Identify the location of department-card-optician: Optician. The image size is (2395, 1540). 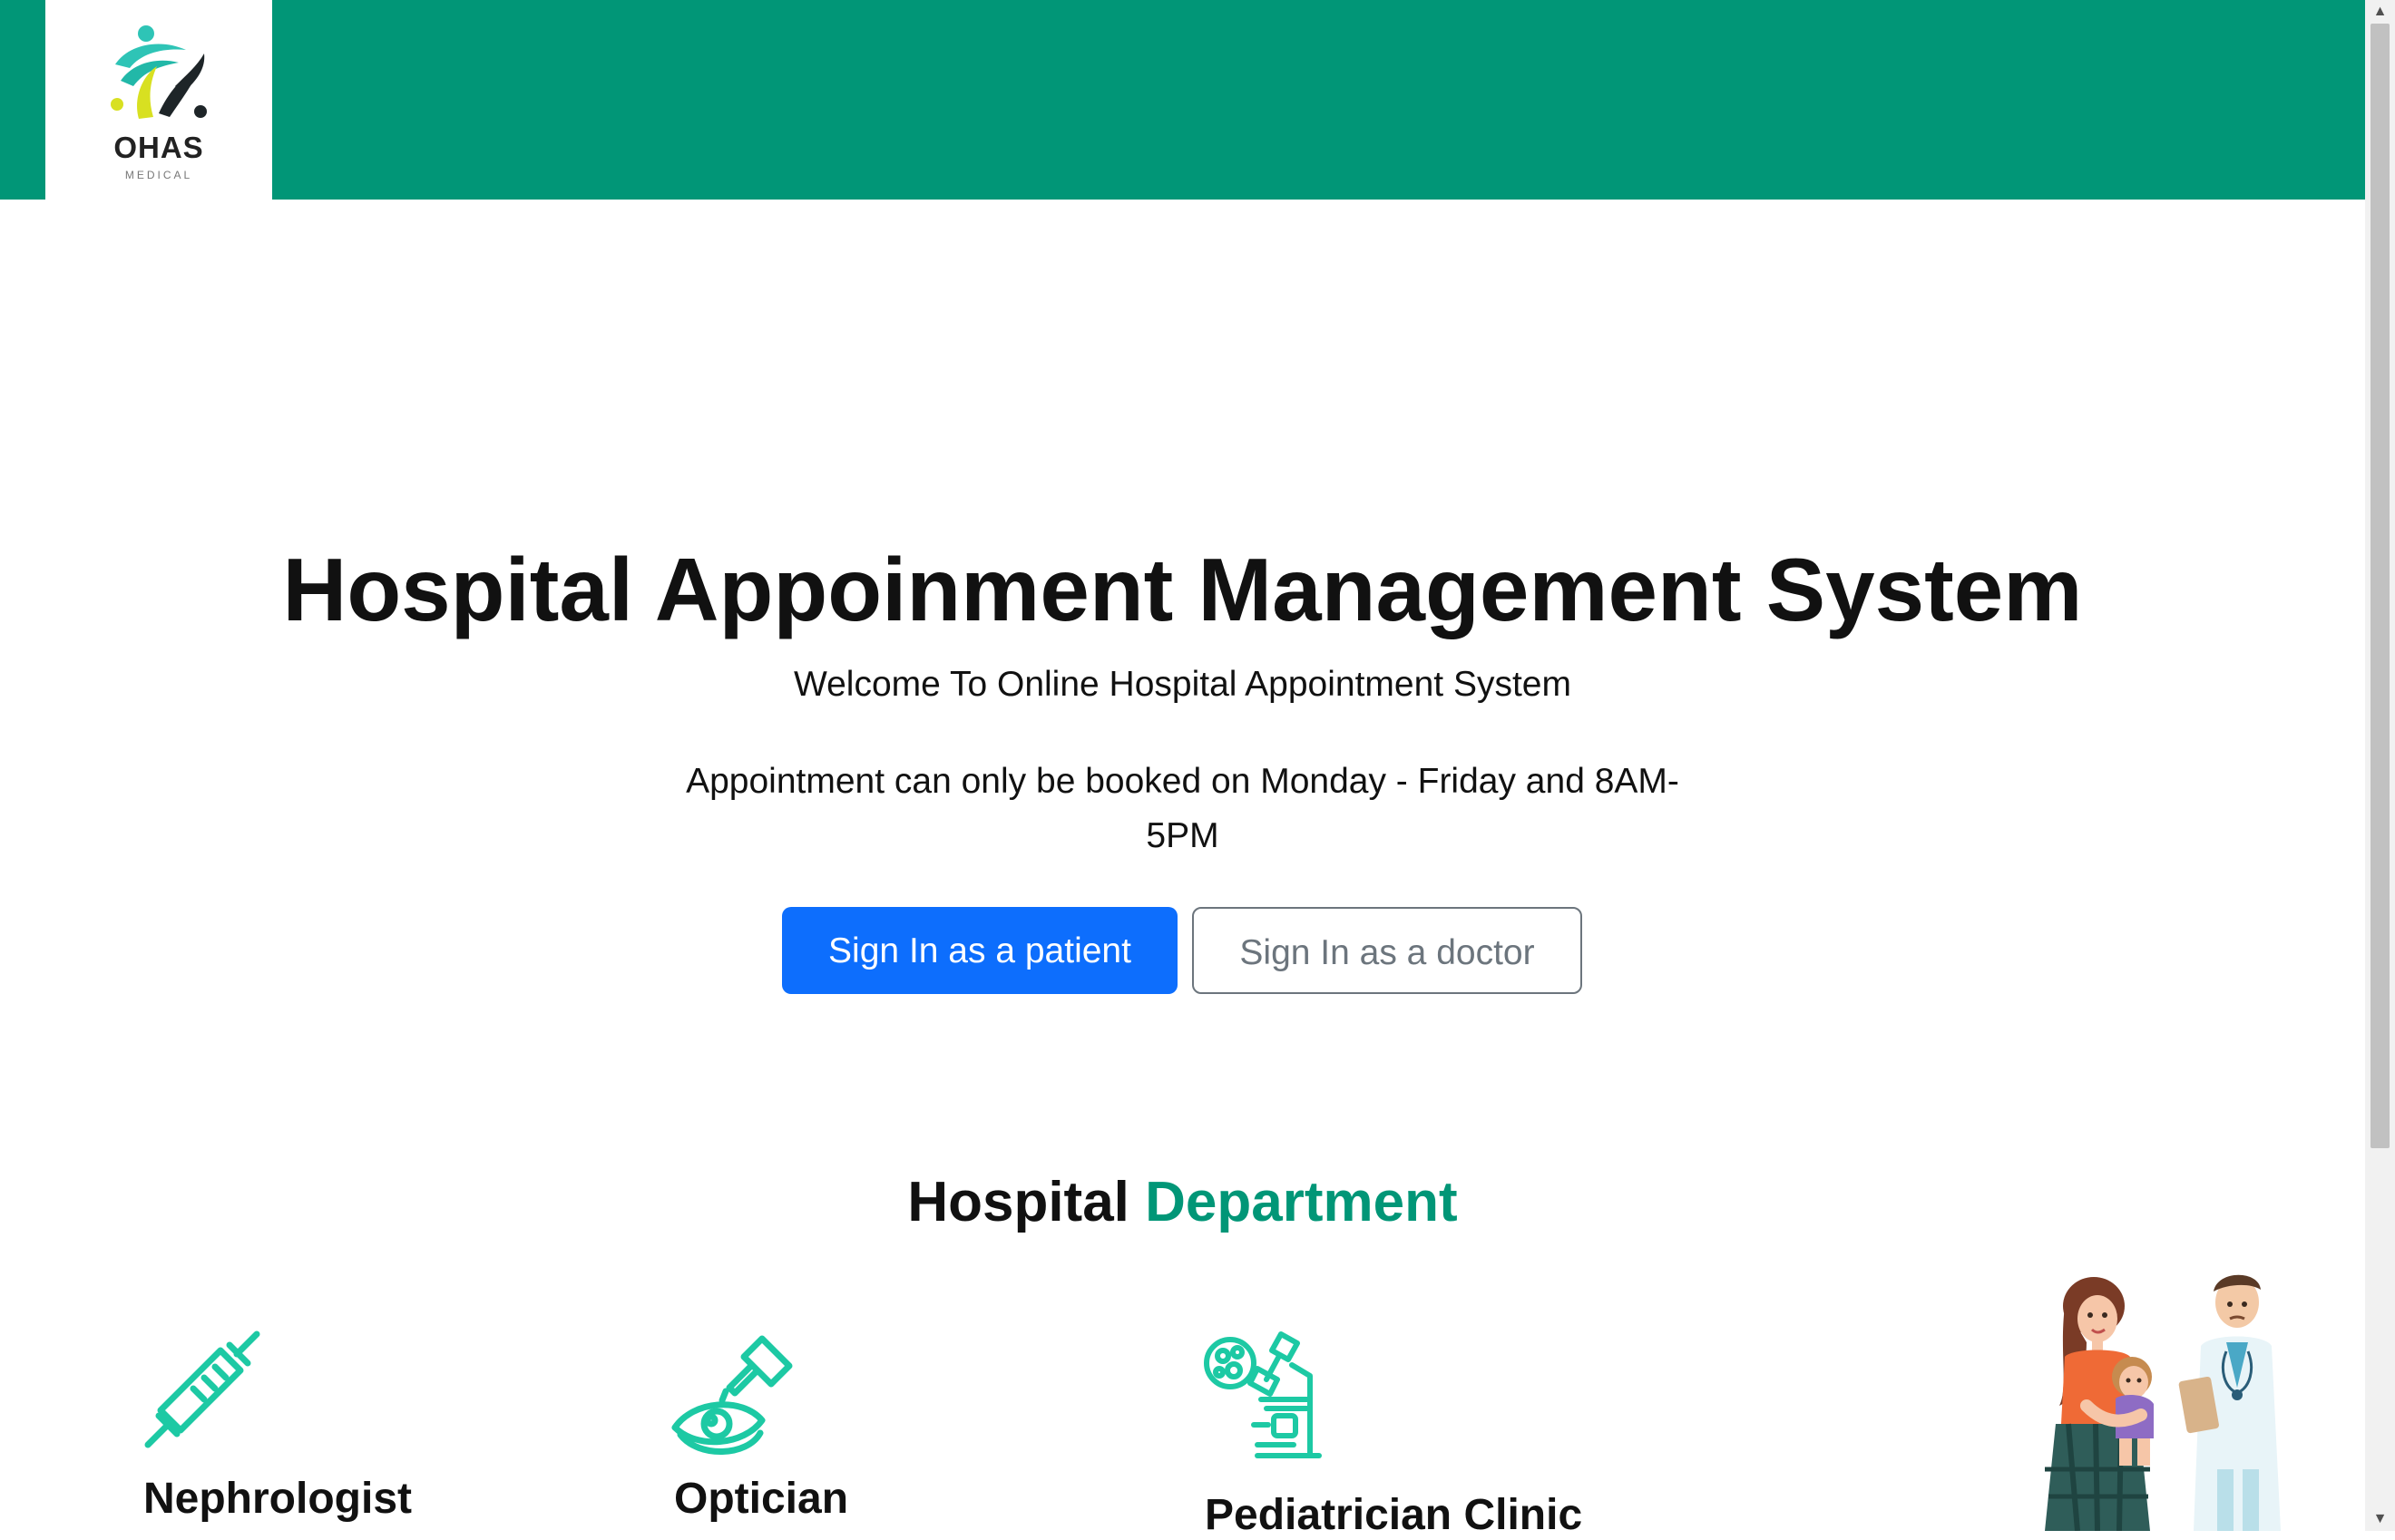
(760, 1428).